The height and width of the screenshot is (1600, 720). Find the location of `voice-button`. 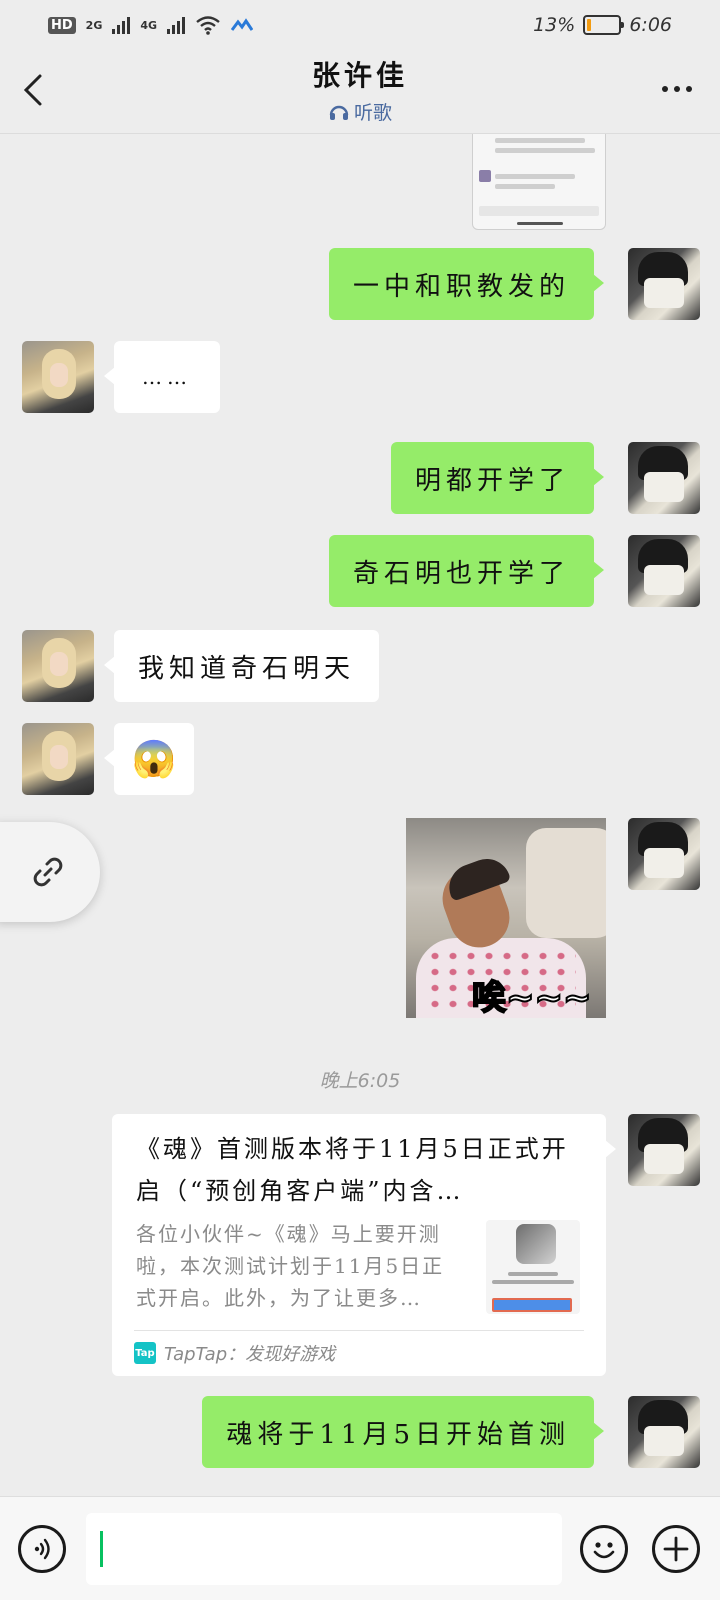

voice-button is located at coordinates (42, 1549).